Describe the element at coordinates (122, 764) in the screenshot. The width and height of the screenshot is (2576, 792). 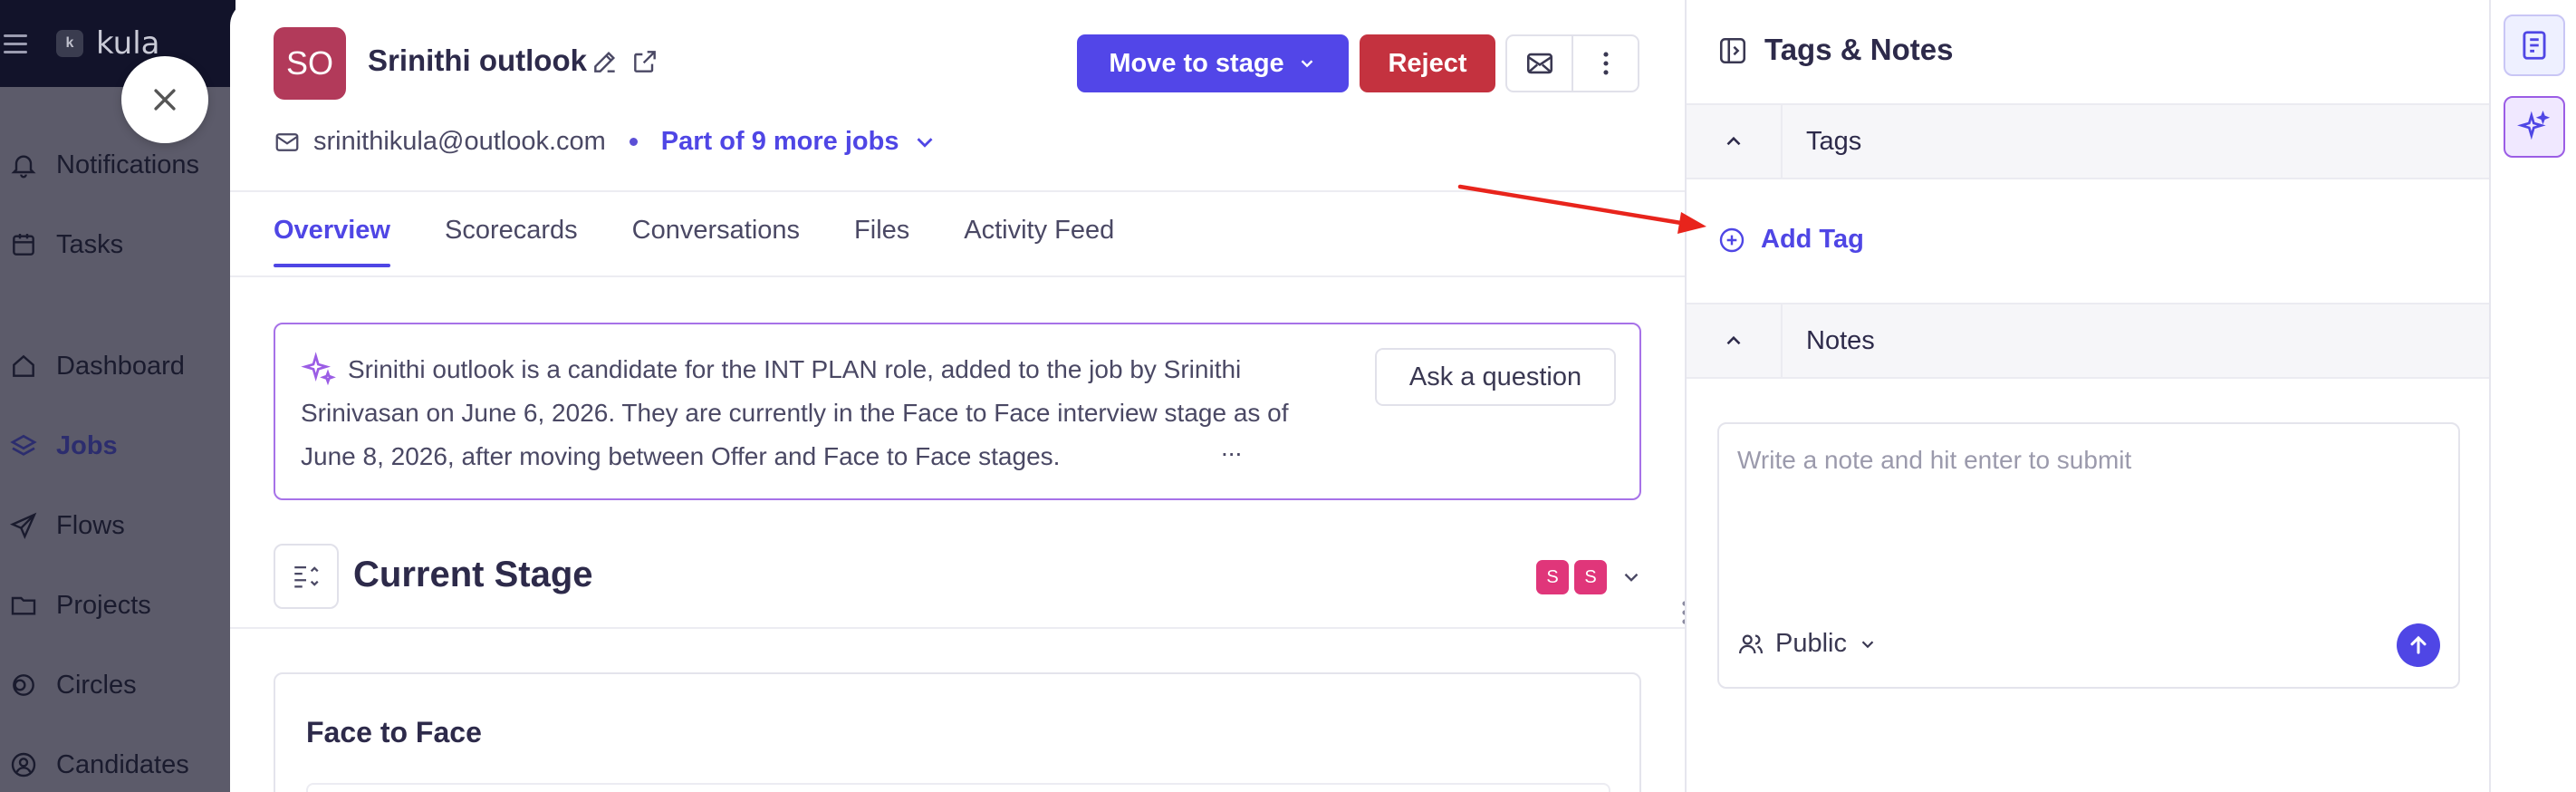
I see `nav-label: Candidates` at that location.